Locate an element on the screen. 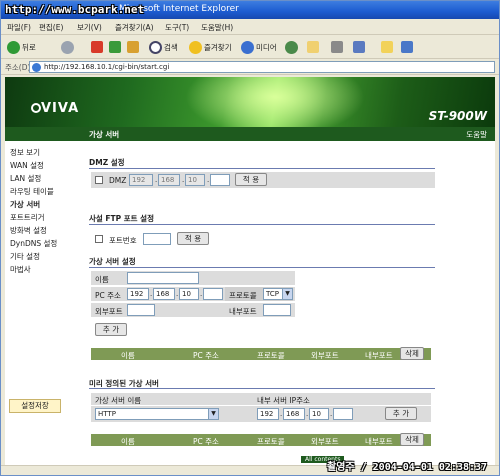 The image size is (500, 476). vs-name-input is located at coordinates (163, 278).